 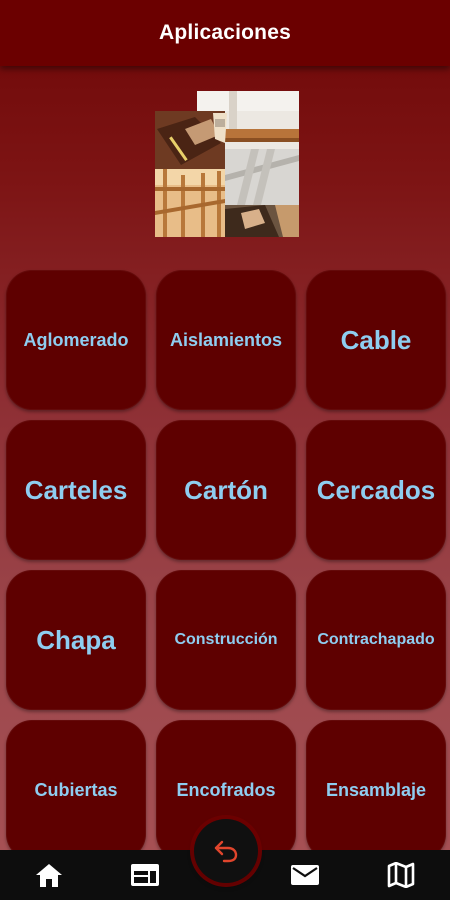 I want to click on tile-carton: Cartón, so click(x=226, y=490).